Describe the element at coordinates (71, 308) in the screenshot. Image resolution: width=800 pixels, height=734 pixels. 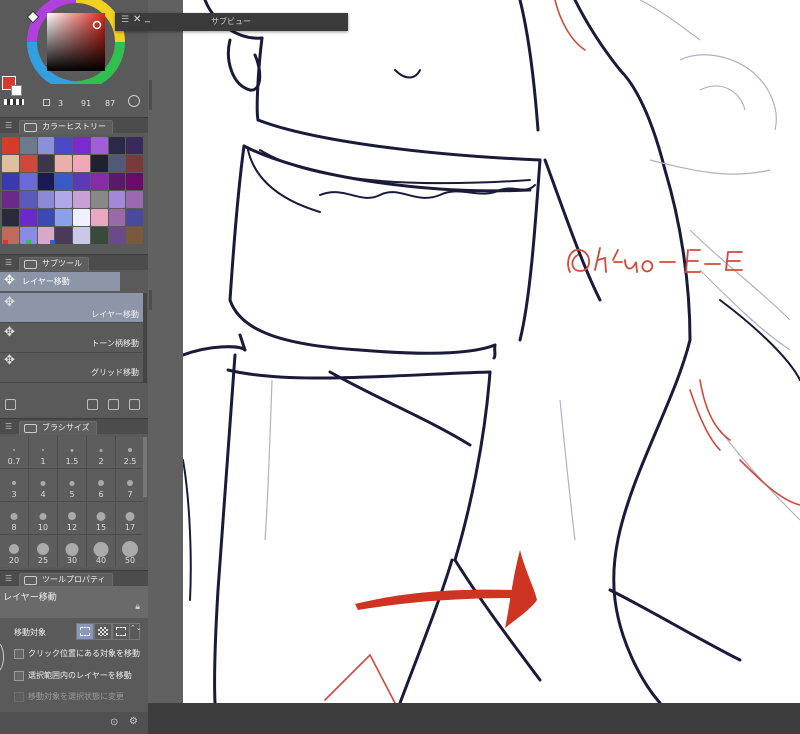
I see `subtool-item-layer-move: ✥ レイヤー移動` at that location.